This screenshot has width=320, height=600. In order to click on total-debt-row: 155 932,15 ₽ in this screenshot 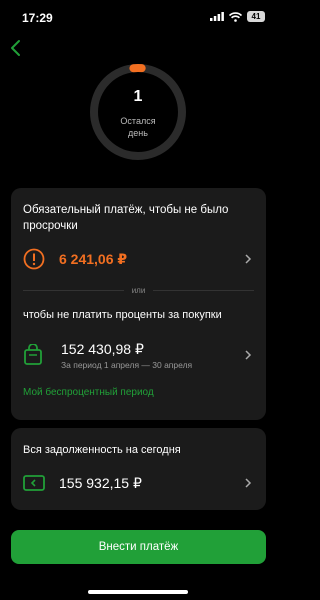, I will do `click(137, 483)`.